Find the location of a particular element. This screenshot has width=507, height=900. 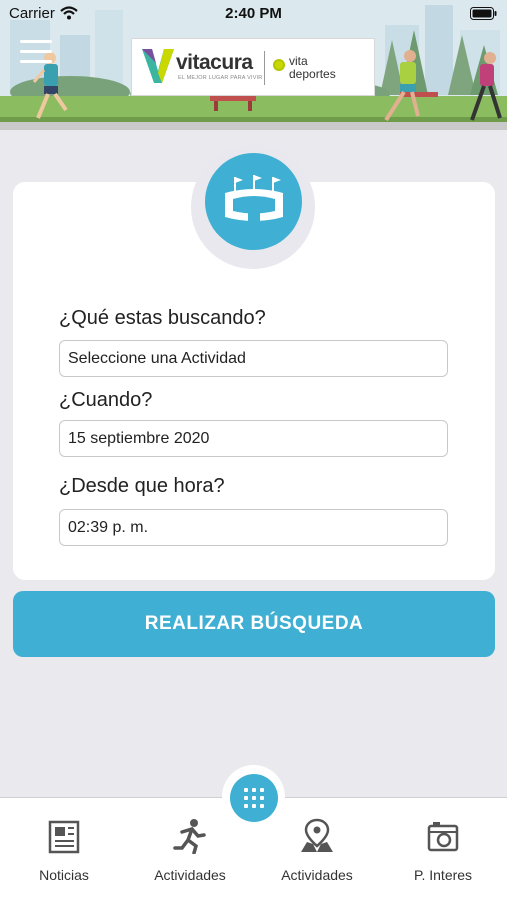

logo-name: vitacura is located at coordinates (214, 62).